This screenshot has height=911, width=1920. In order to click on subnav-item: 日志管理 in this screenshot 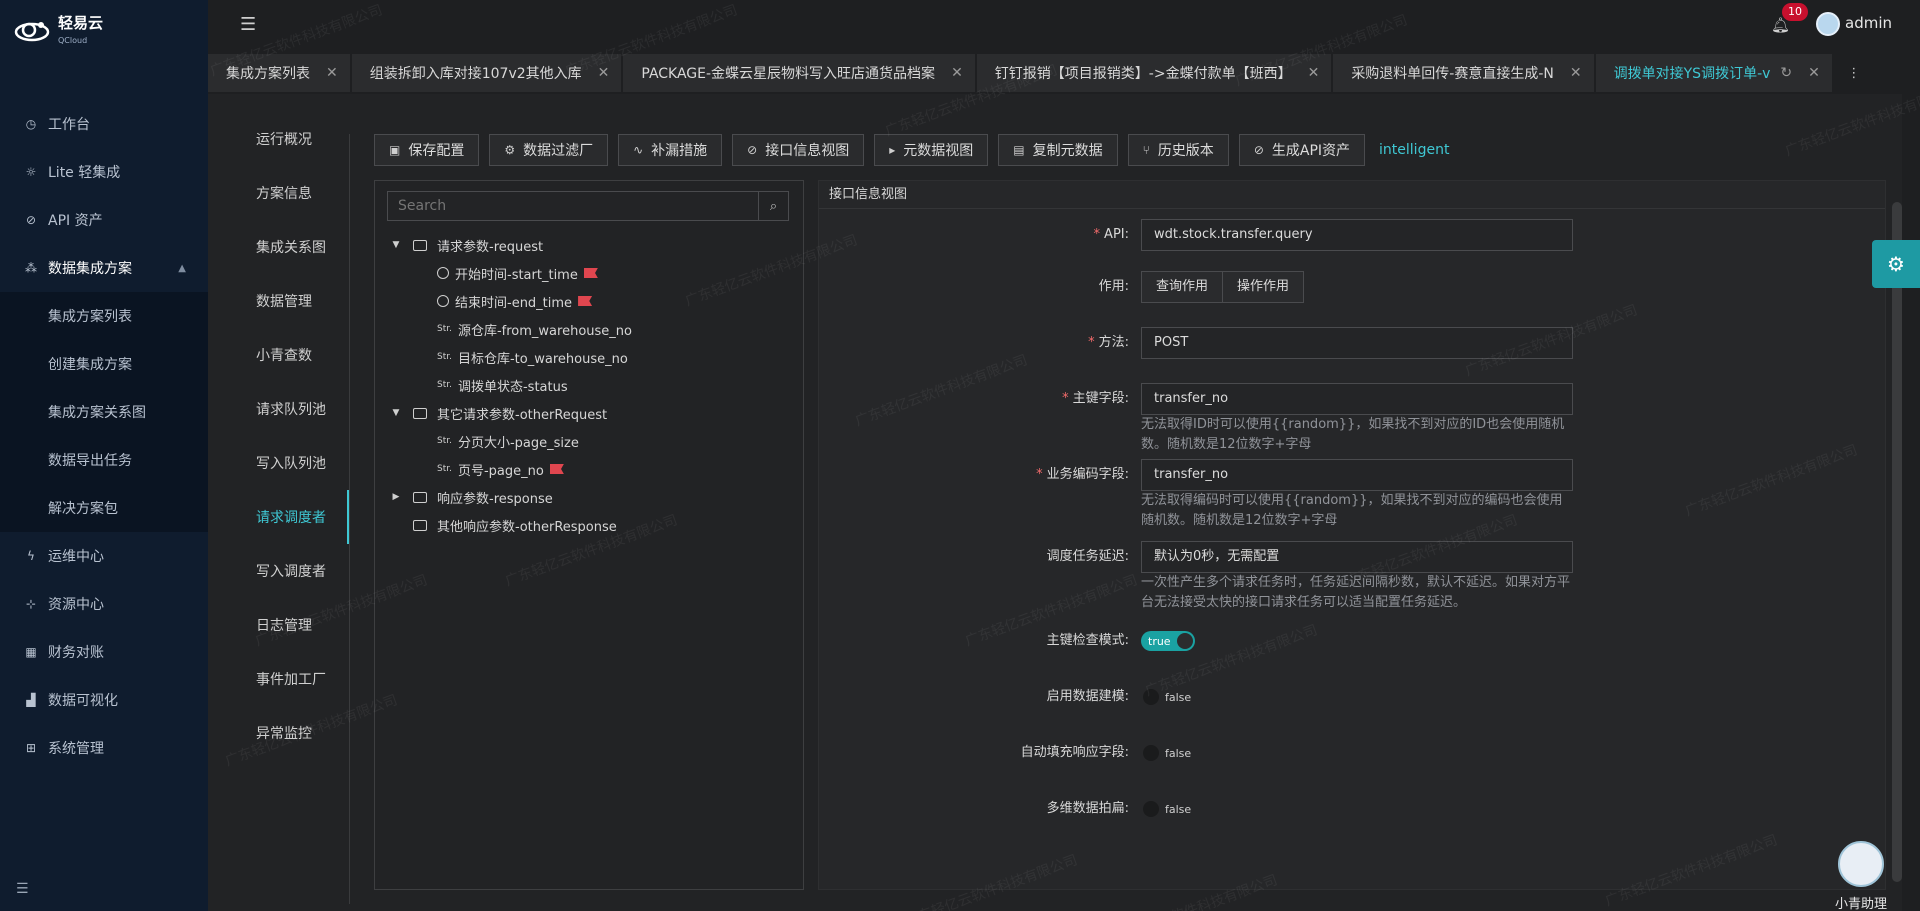, I will do `click(279, 625)`.